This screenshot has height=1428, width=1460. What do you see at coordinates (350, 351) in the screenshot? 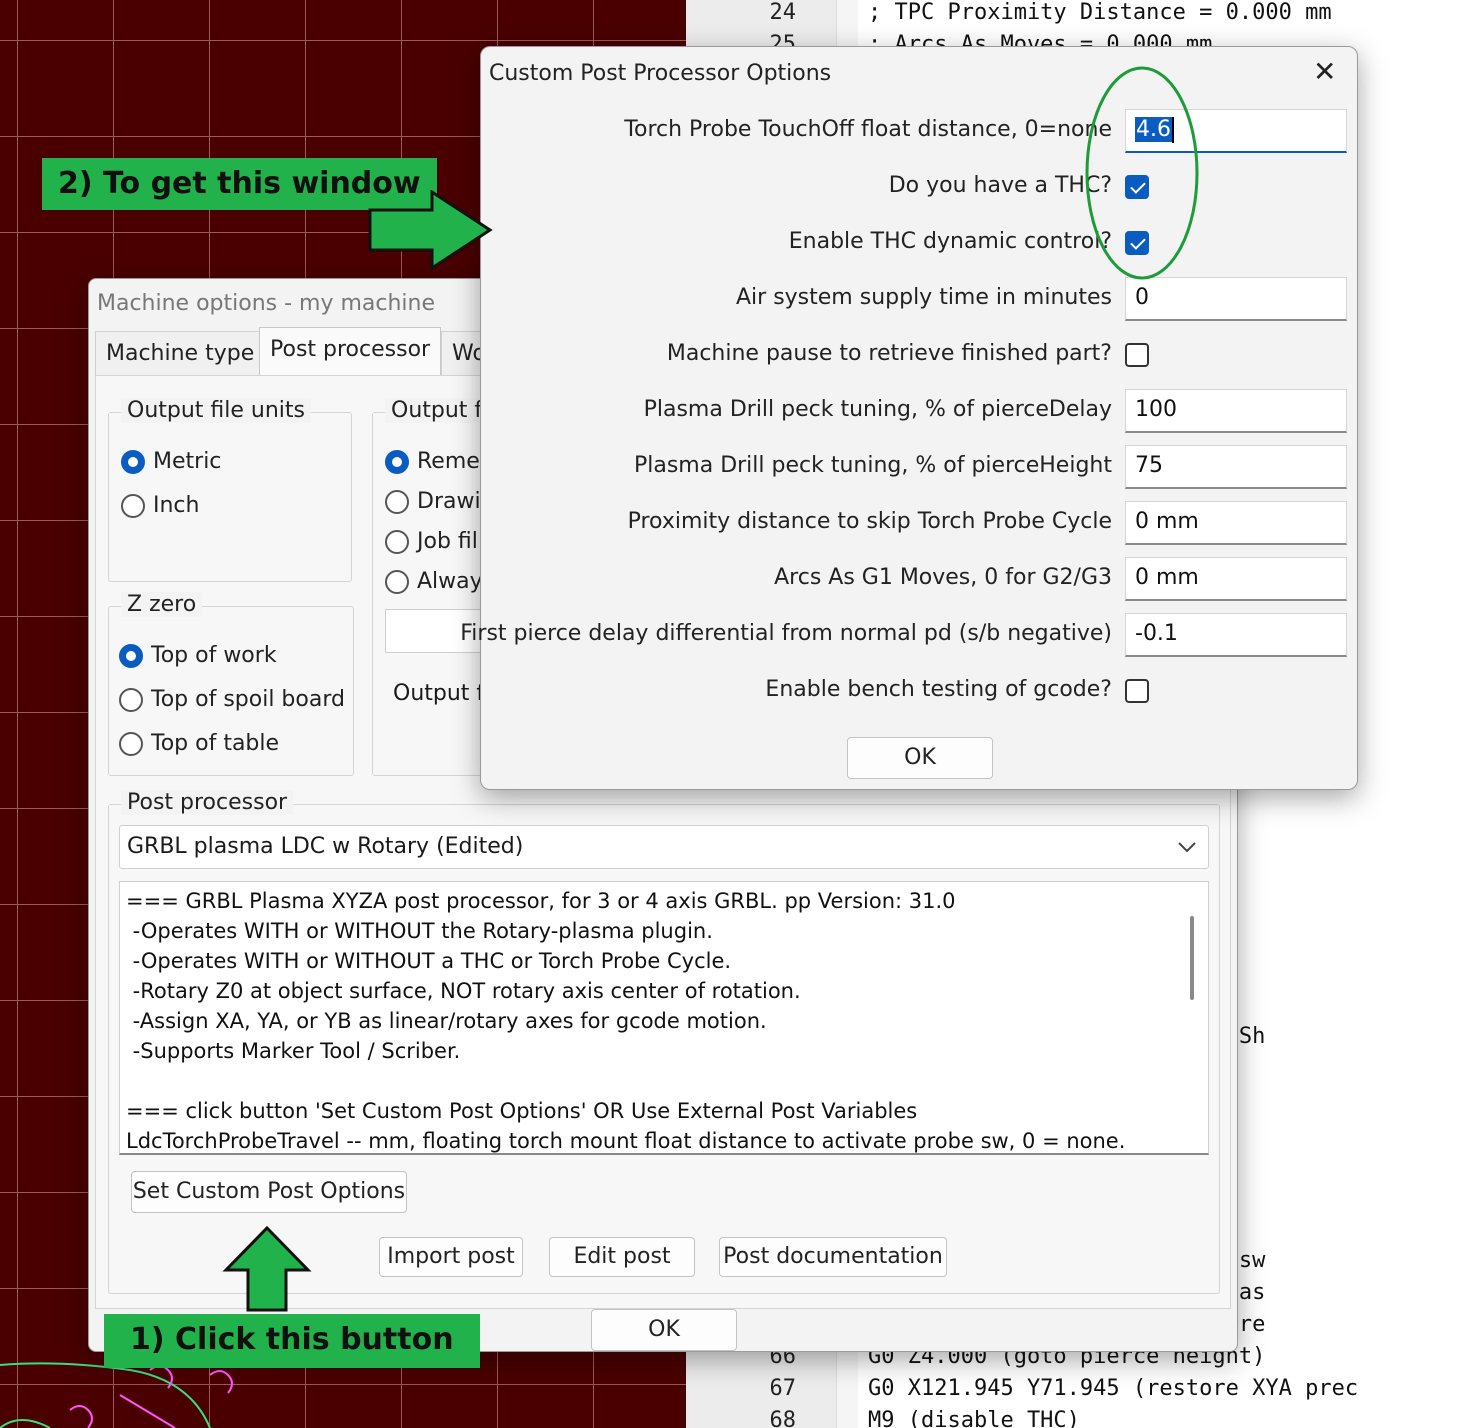
I see `tab-post-processor: Post processor` at bounding box center [350, 351].